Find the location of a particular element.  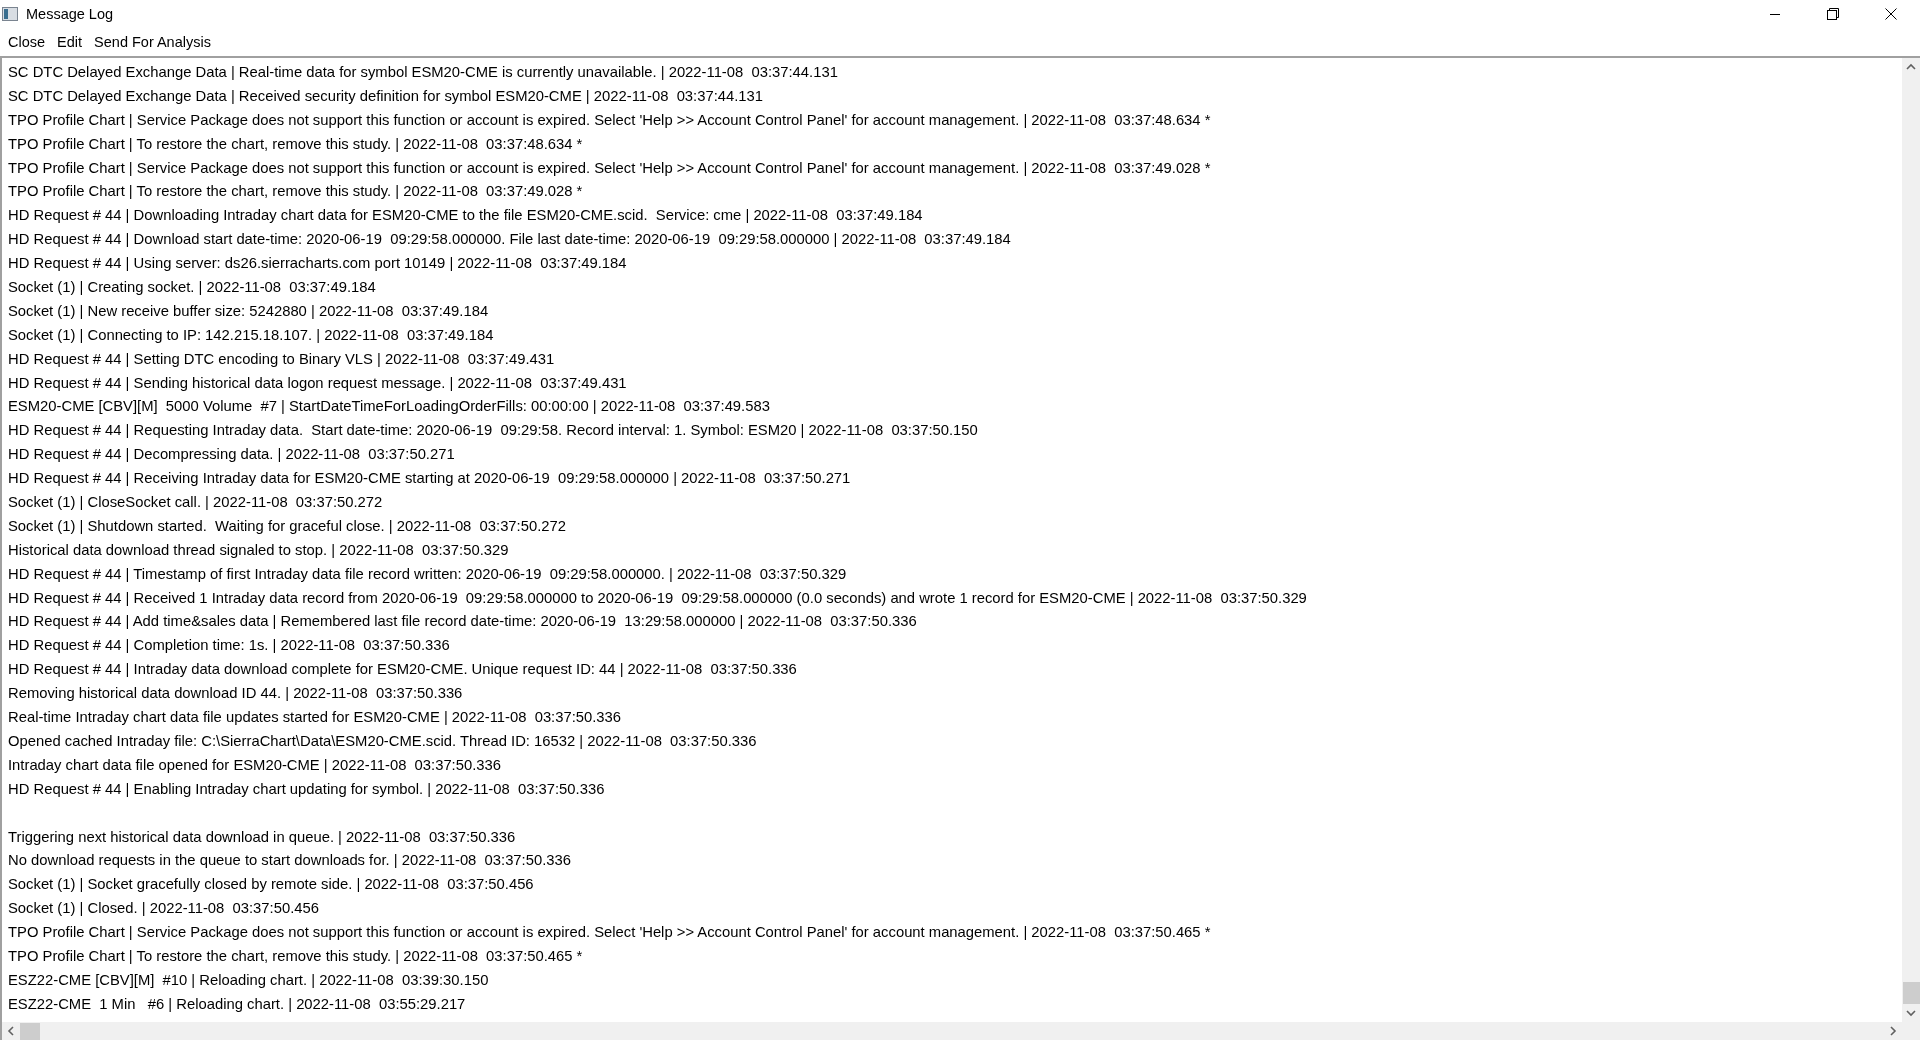

log-line: TPO Profile Chart | Service Package does not support this function or account is expired. Select 'Help >> Account Control Panel' for account management. | 2022-11-08 03:37:50.465 * is located at coordinates (610, 933).